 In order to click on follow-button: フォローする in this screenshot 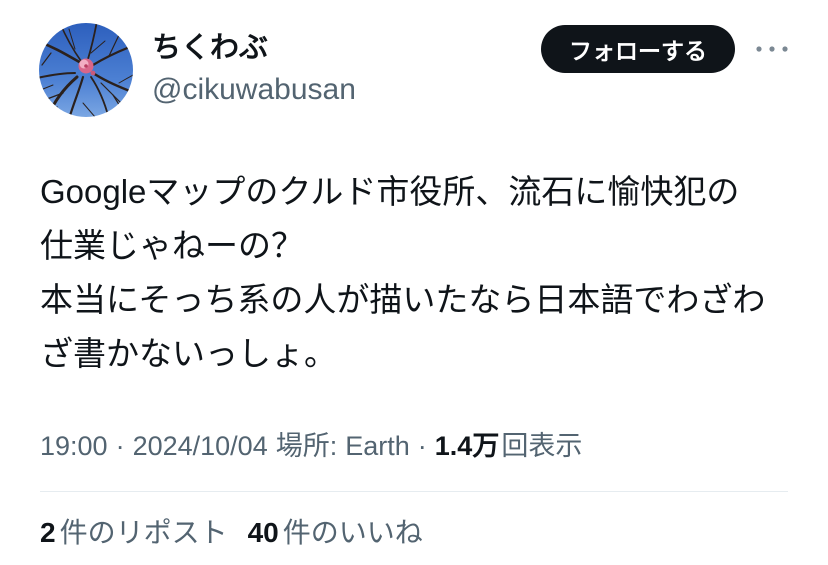, I will do `click(638, 49)`.